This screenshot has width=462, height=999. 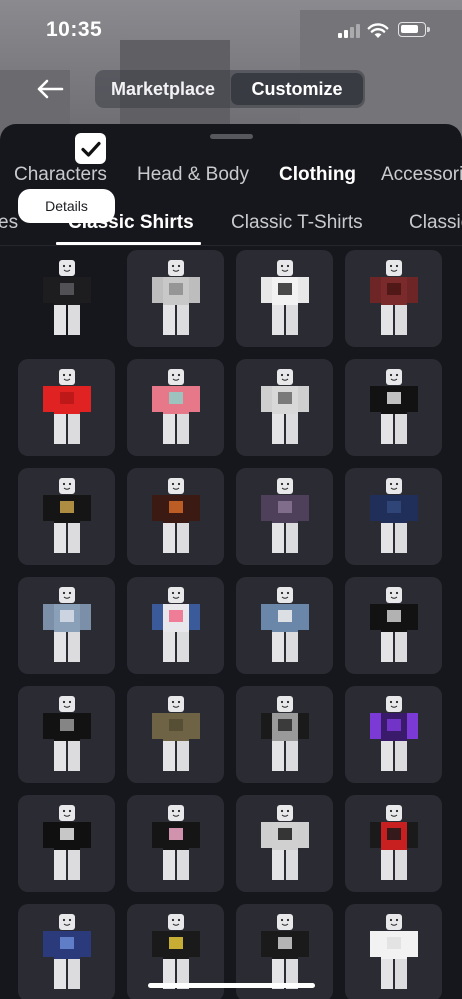 What do you see at coordinates (317, 175) in the screenshot?
I see `tab-clothing: Clothing` at bounding box center [317, 175].